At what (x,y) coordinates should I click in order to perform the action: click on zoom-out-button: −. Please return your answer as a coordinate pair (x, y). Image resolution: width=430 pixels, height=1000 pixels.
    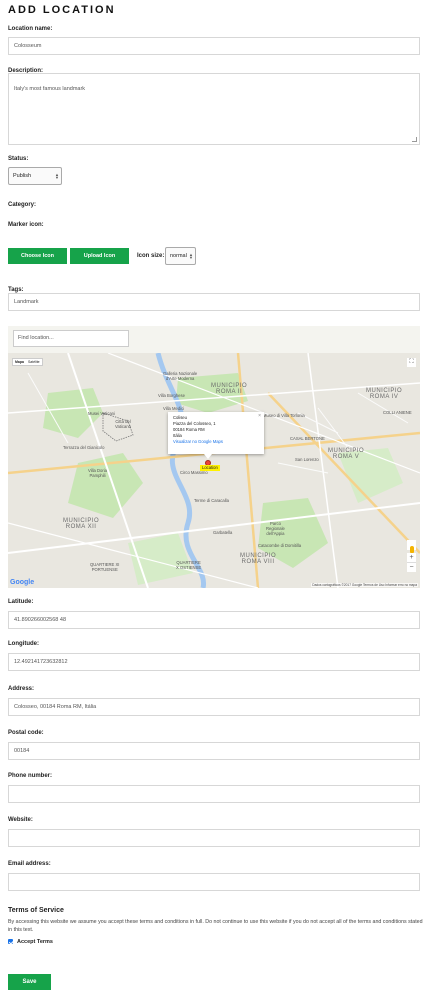
    Looking at the image, I should click on (411, 567).